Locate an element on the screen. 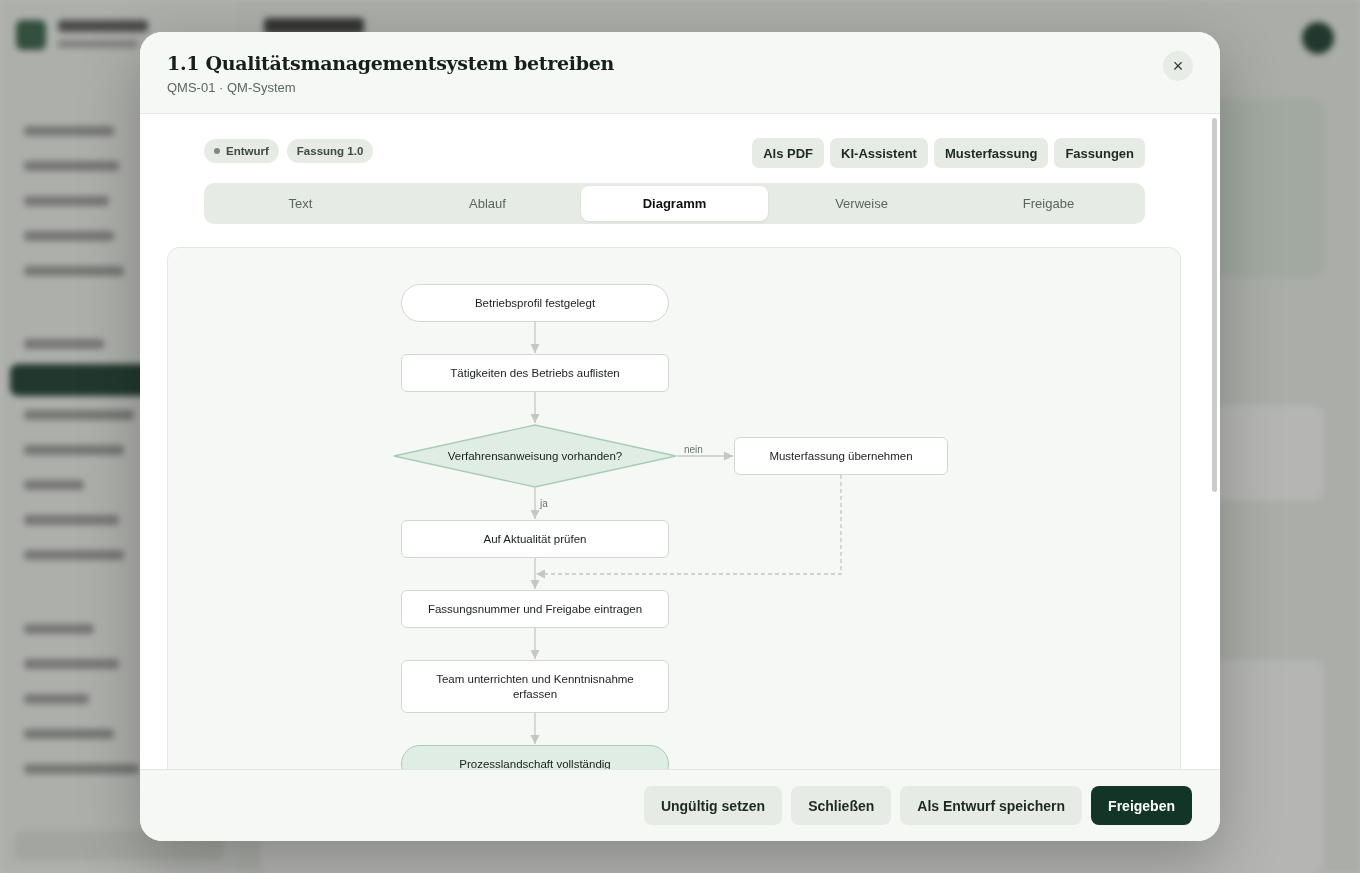 The height and width of the screenshot is (873, 1360). process-node: Musterfassung übernehmen is located at coordinates (841, 456).